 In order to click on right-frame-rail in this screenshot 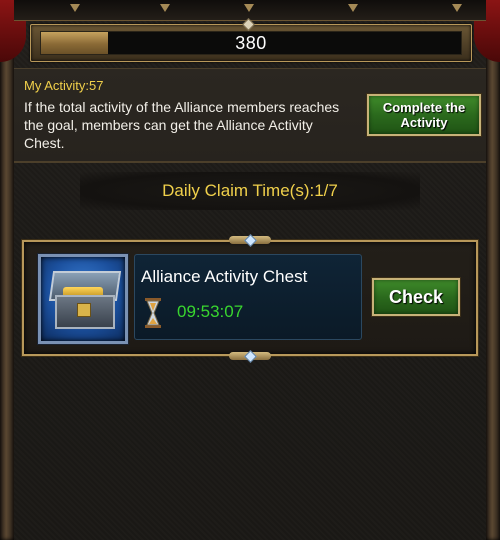, I will do `click(493, 270)`.